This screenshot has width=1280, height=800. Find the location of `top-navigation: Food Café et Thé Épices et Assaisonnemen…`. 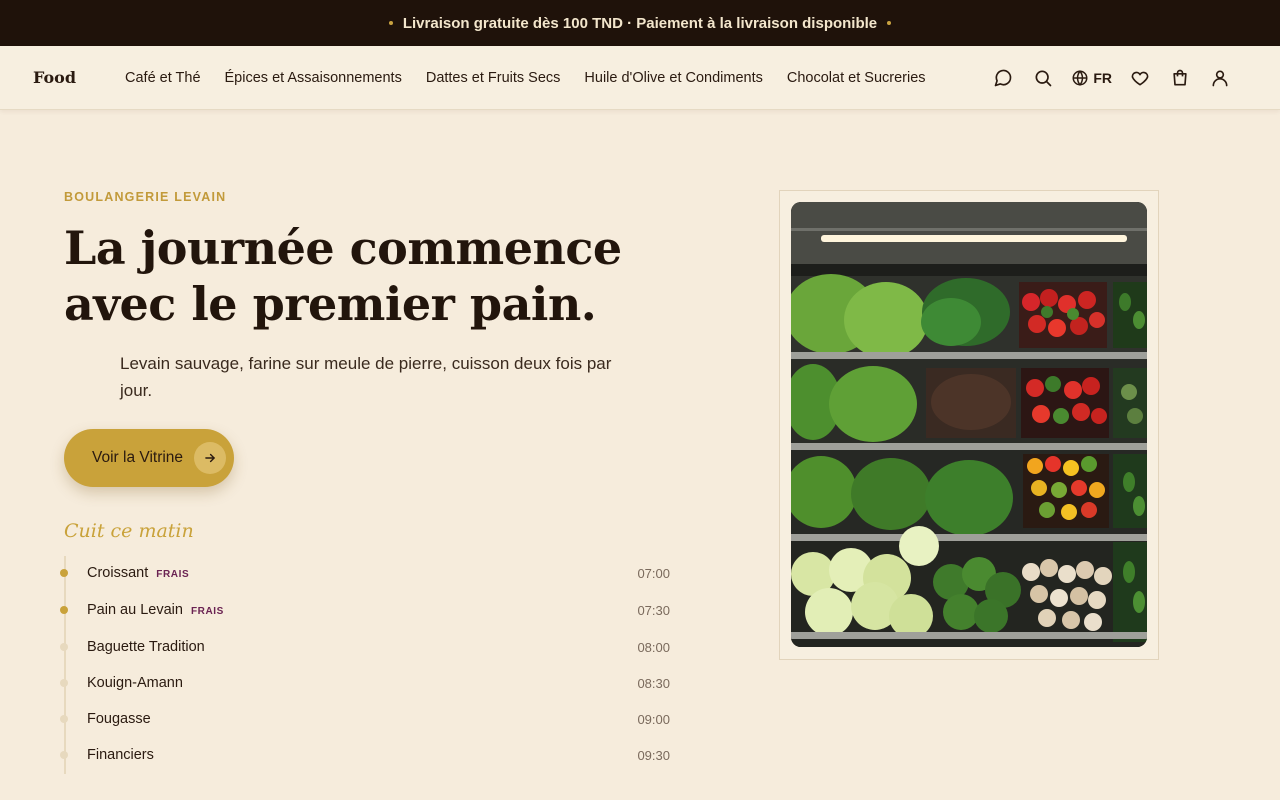

top-navigation: Food Café et Thé Épices et Assaisonnemen… is located at coordinates (640, 78).